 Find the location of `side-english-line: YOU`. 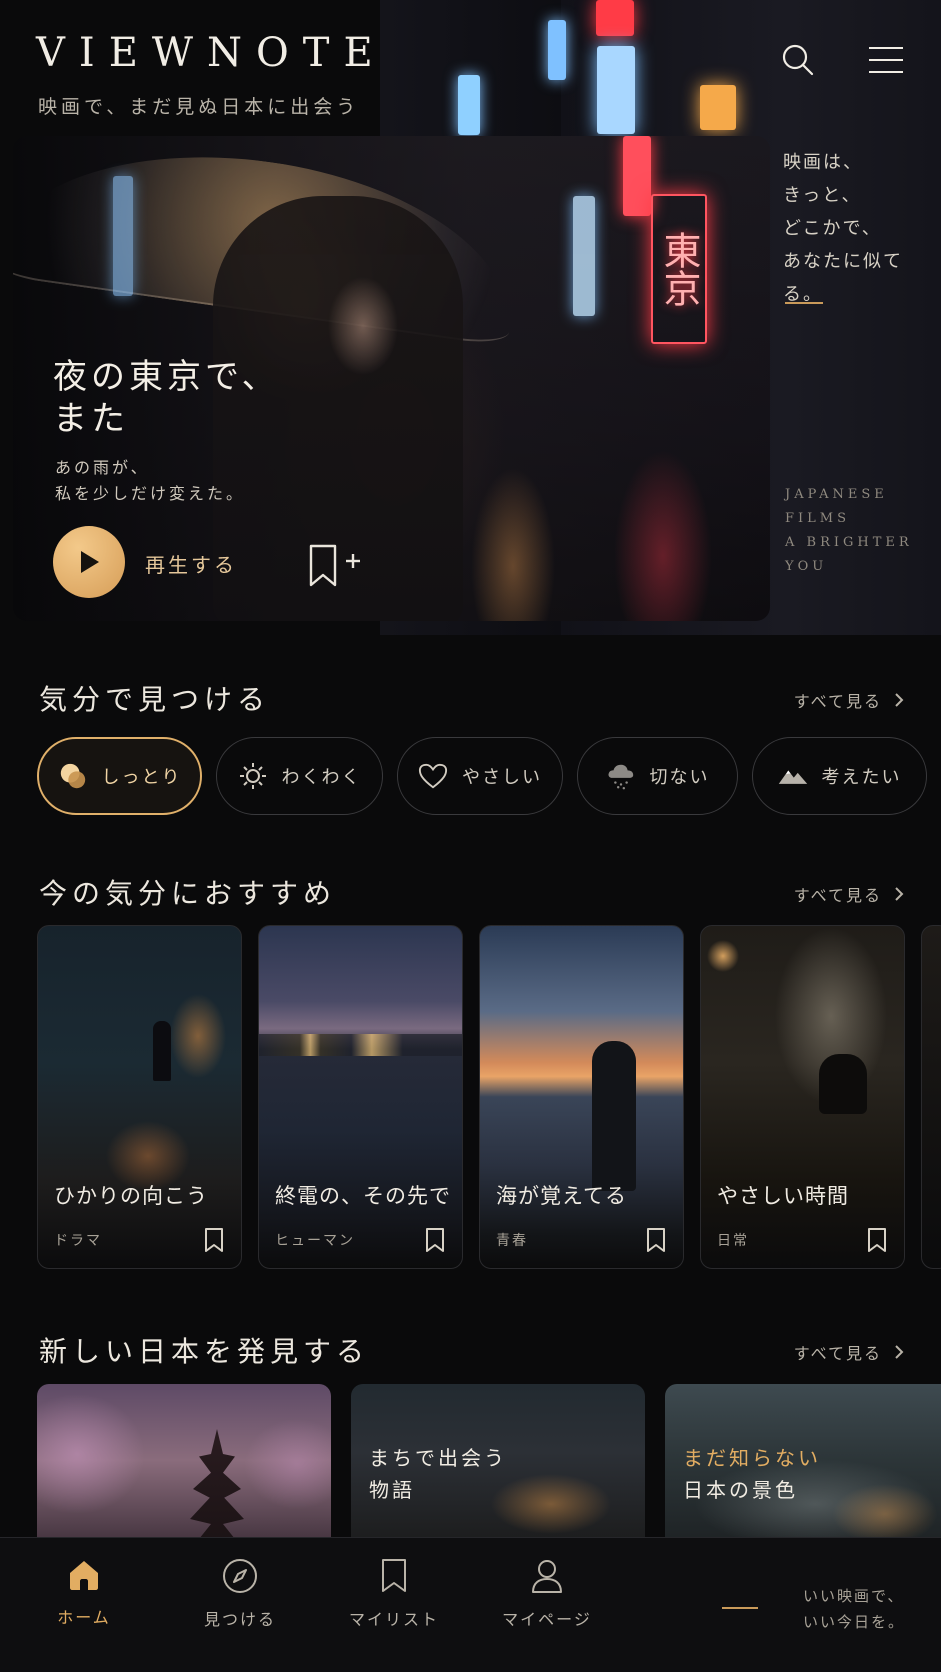

side-english-line: YOU is located at coordinates (806, 566).